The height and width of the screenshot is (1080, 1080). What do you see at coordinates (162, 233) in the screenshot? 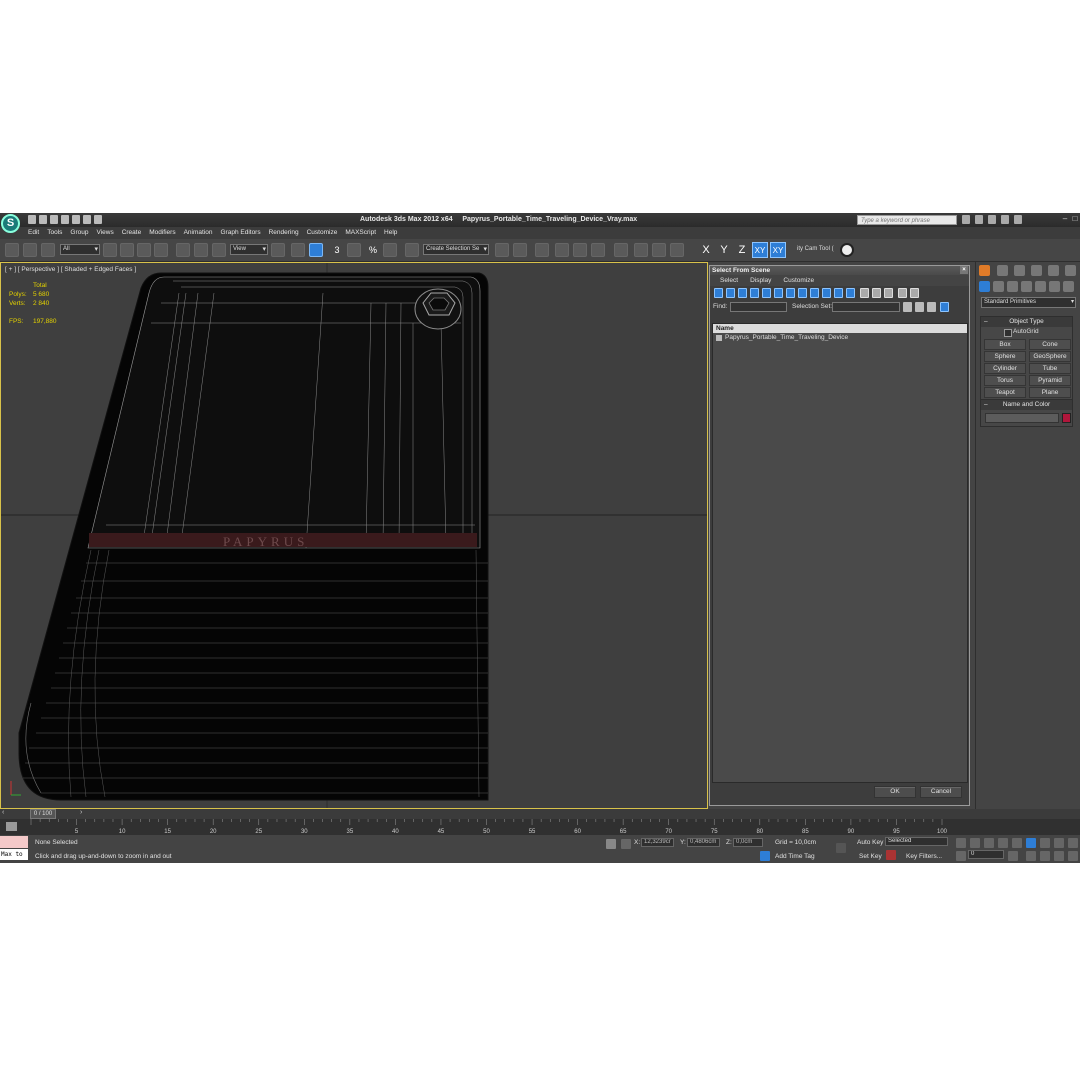
I see `menu-modifiers: Modifiers` at bounding box center [162, 233].